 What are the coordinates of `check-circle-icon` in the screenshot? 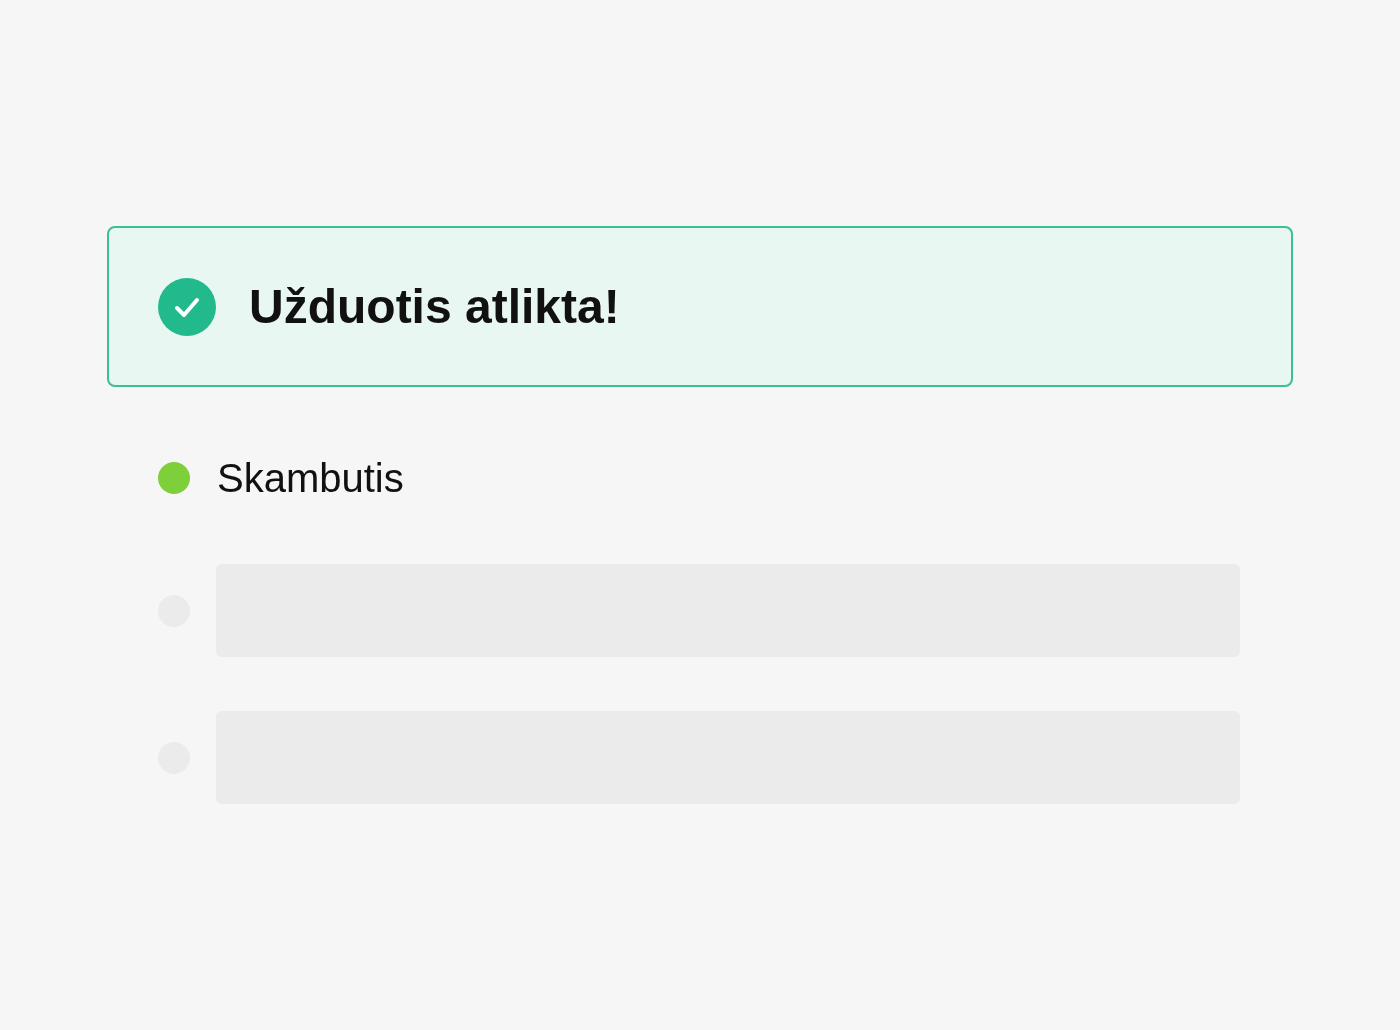 It's located at (187, 306).